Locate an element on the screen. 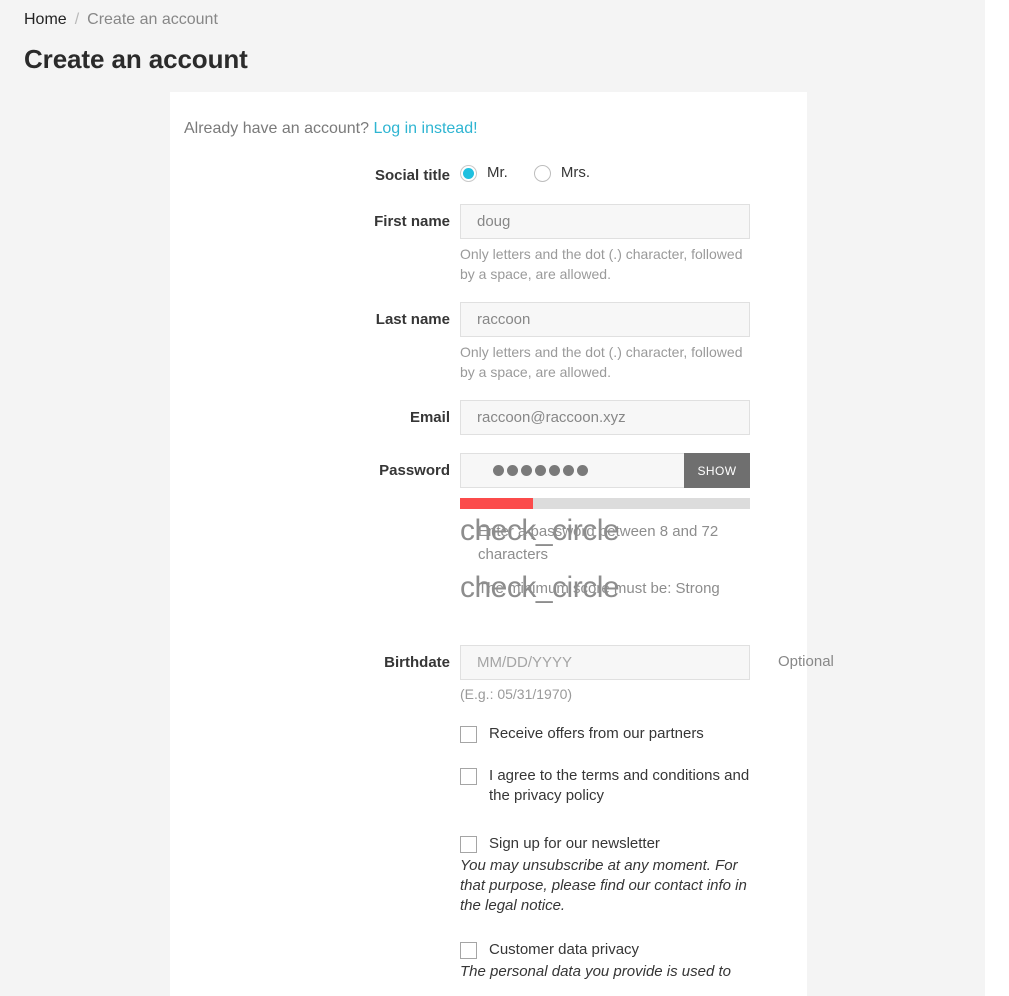  password-input is located at coordinates (572, 470).